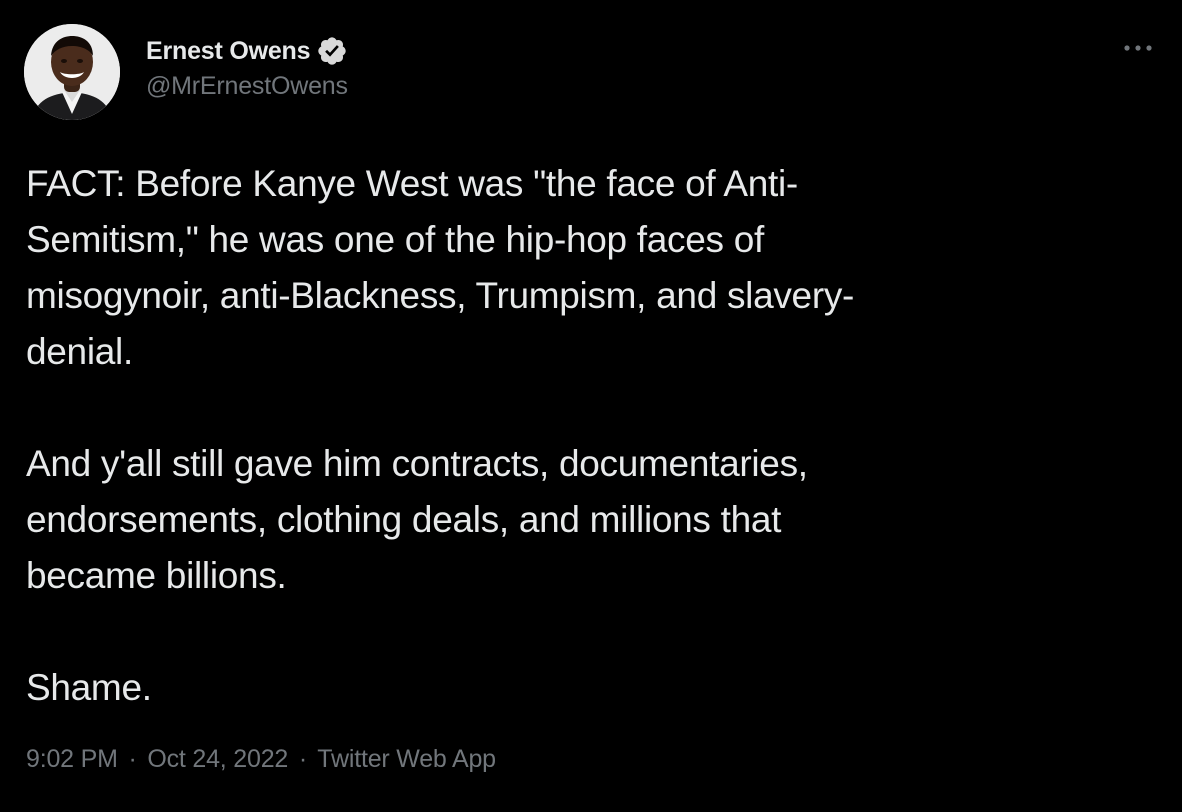 This screenshot has height=812, width=1182. What do you see at coordinates (72, 759) in the screenshot?
I see `tweet-time: 9:02 PM` at bounding box center [72, 759].